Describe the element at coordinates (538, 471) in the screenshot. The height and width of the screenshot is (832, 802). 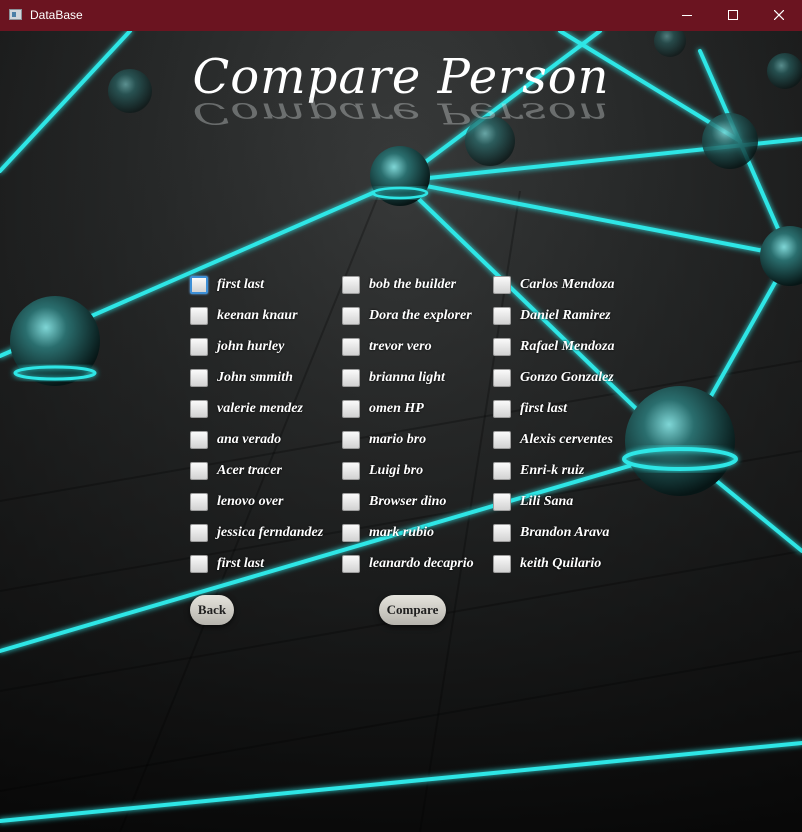
I see `person-checkbox: Enri-k ruiz` at that location.